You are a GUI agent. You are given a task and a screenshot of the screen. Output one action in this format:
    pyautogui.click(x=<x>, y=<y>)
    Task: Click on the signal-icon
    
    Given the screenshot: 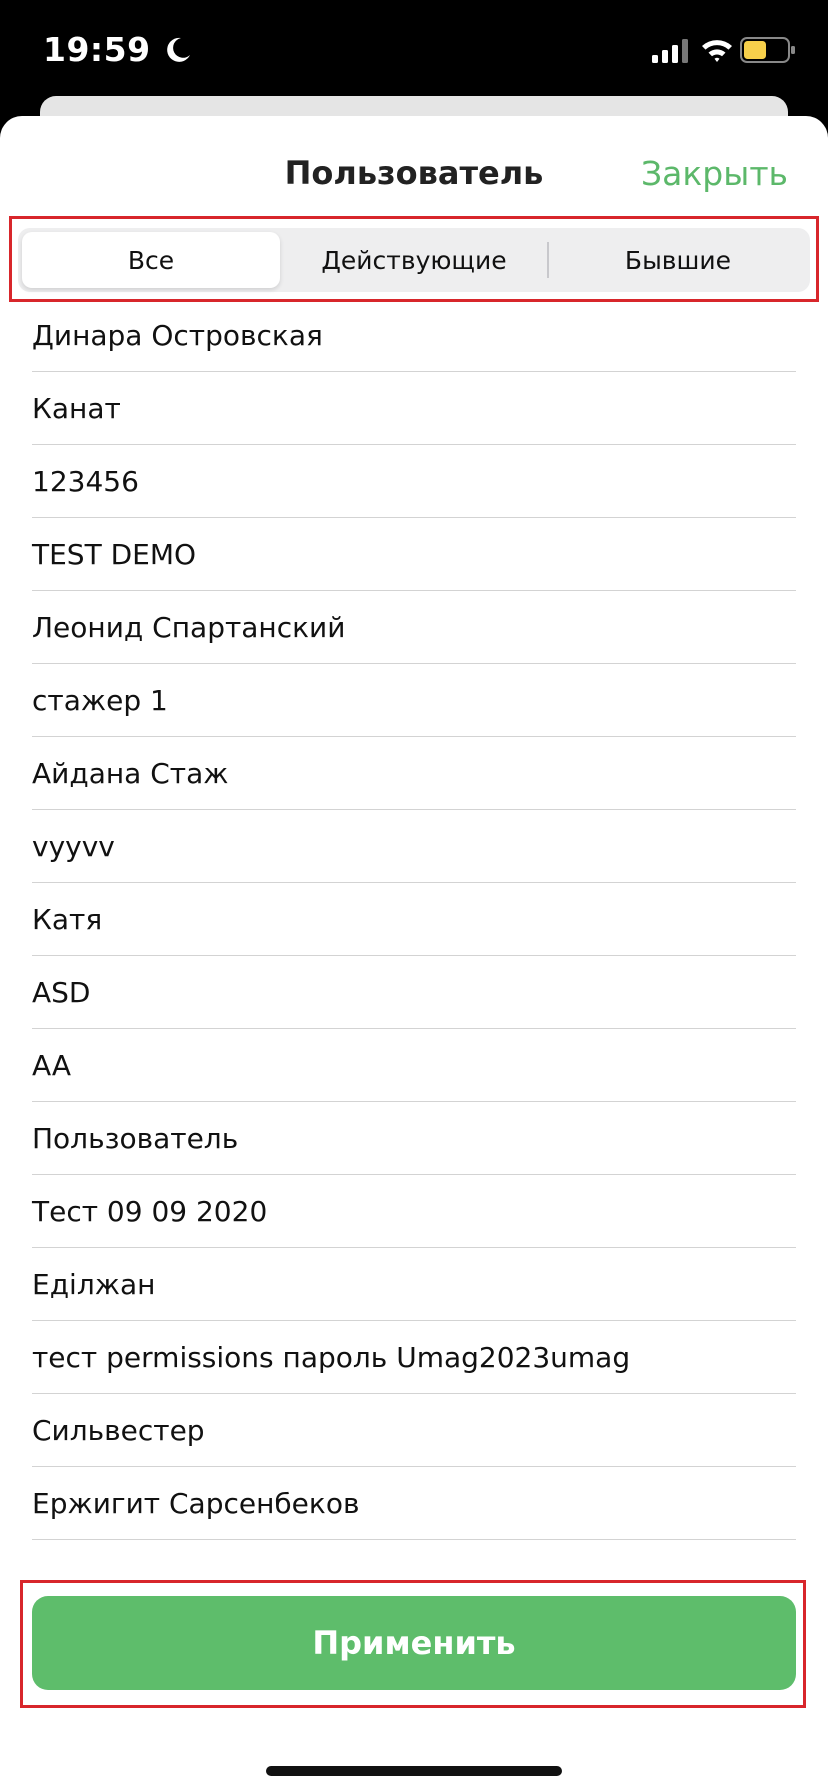 What is the action you would take?
    pyautogui.click(x=670, y=51)
    